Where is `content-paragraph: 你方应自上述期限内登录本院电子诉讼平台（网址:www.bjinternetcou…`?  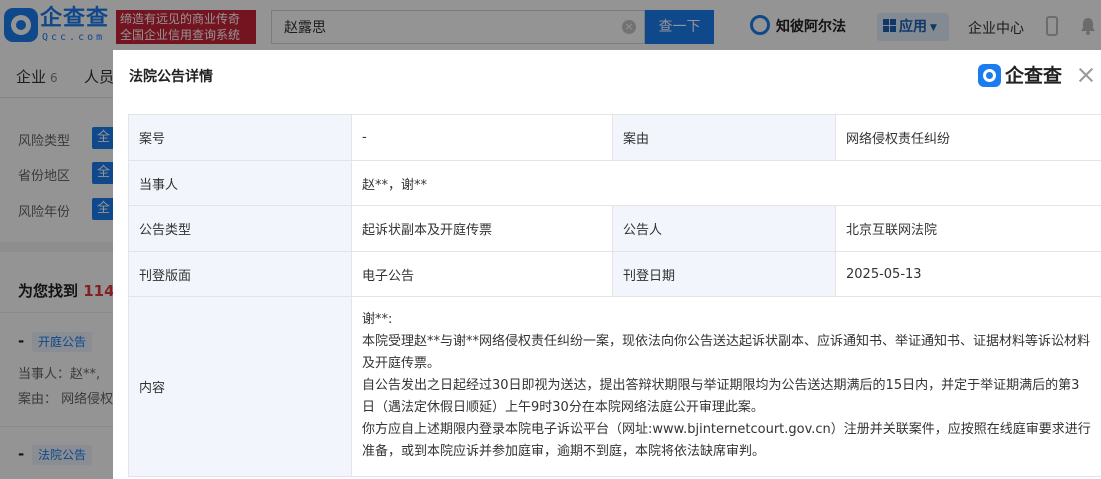
content-paragraph: 你方应自上述期限内登录本院电子诉讼平台（网址:www.bjinternetcou… is located at coordinates (726, 440).